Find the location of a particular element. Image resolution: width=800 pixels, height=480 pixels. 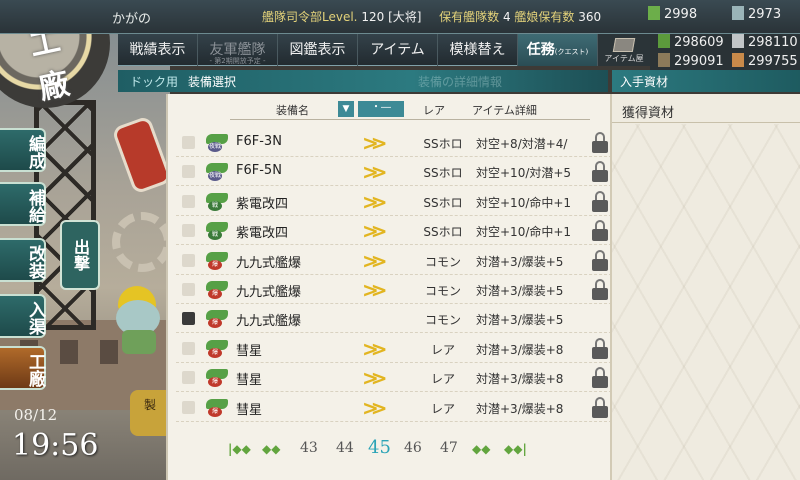

side-btn-factory: 工廠 is located at coordinates (23, 368).